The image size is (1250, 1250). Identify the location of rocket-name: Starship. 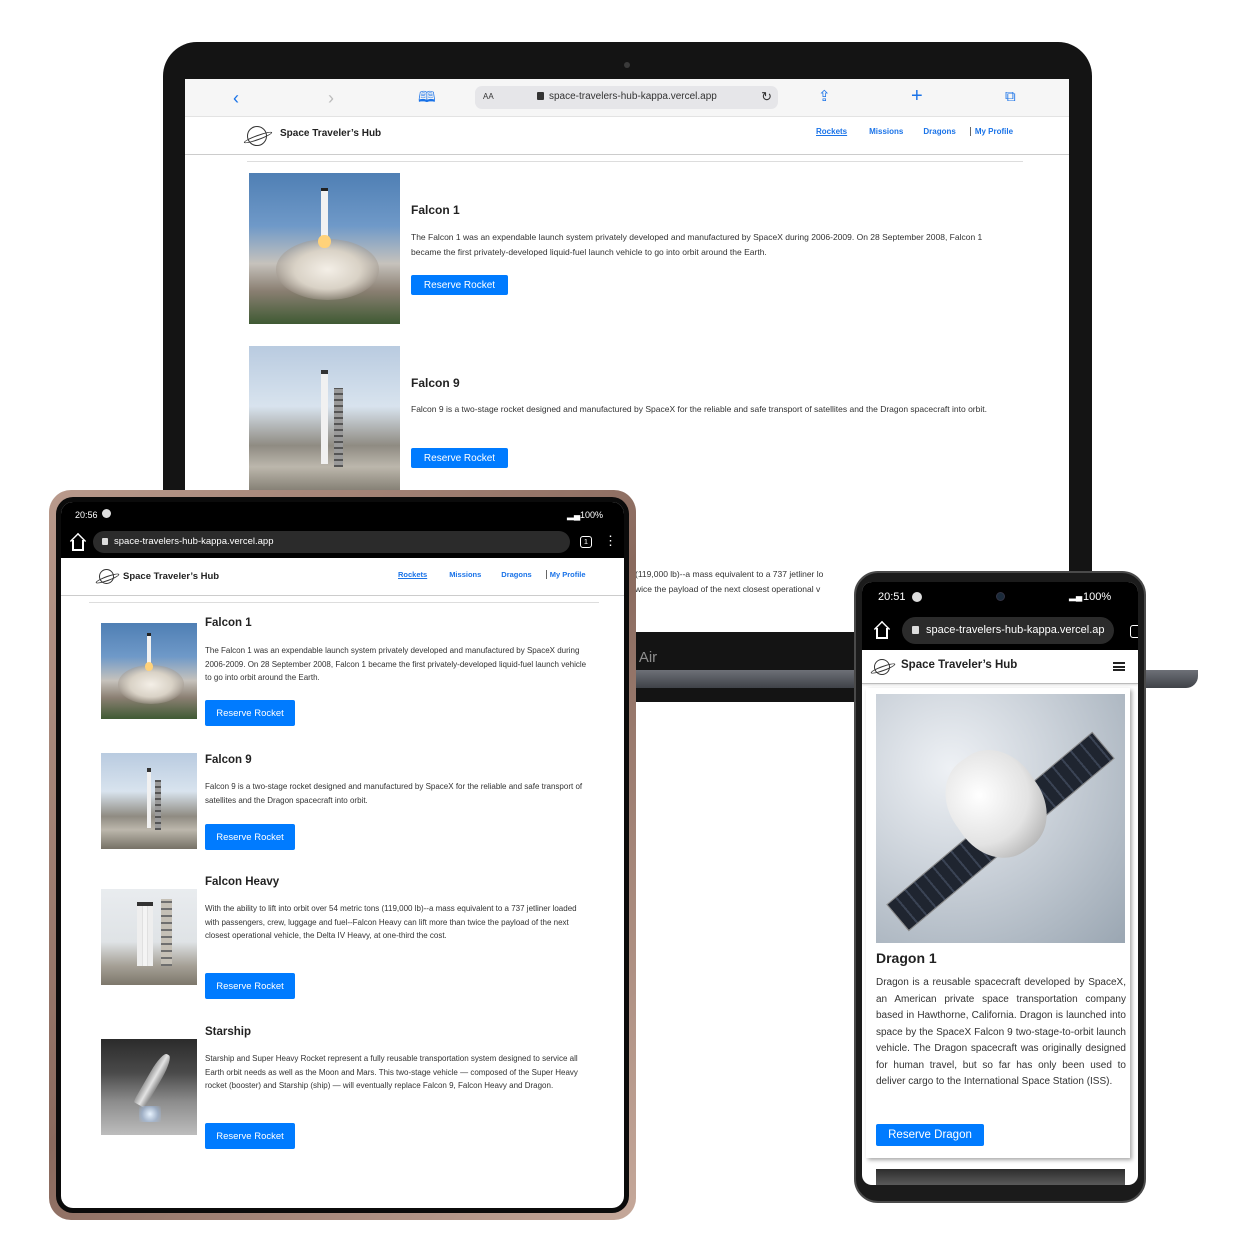
(228, 1032).